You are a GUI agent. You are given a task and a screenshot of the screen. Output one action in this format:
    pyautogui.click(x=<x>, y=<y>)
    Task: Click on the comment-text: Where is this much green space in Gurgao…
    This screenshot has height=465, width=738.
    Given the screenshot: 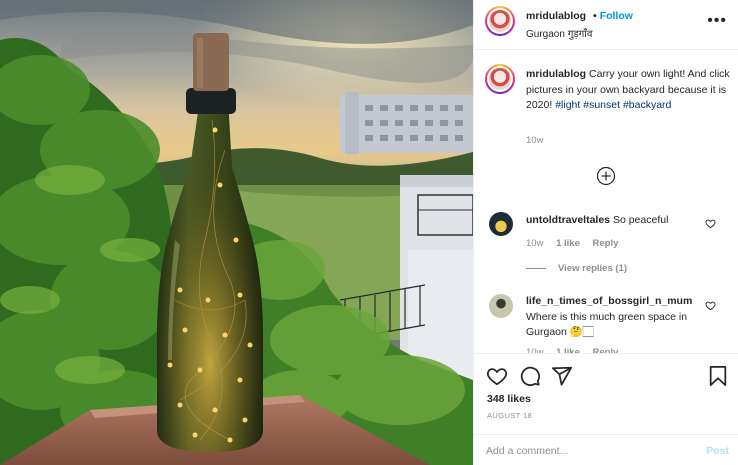 What is the action you would take?
    pyautogui.click(x=607, y=324)
    